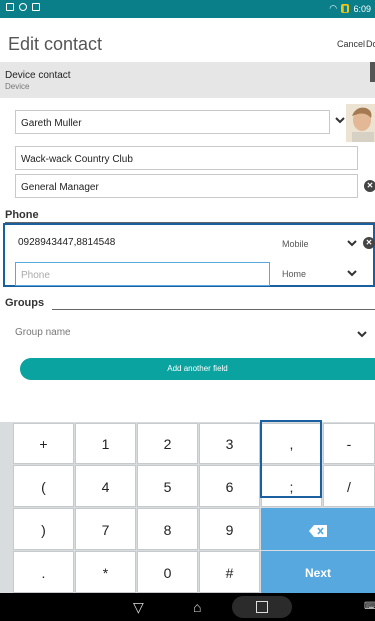 This screenshot has height=621, width=375. I want to click on remove-phone-icon: ✕, so click(369, 243).